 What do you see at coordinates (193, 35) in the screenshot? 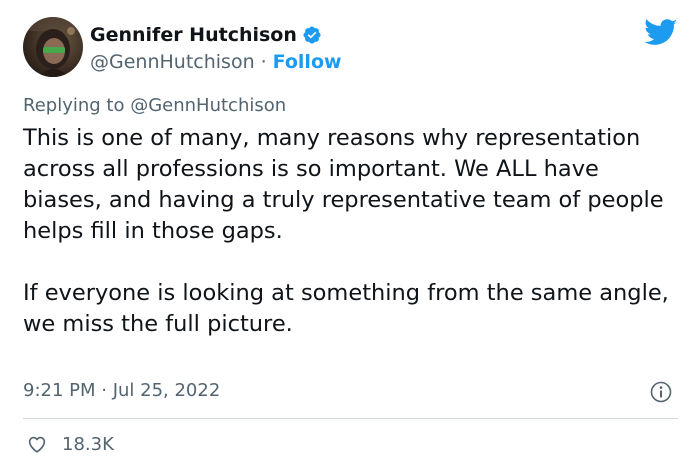
I see `display-name: Gennifer Hutchison` at bounding box center [193, 35].